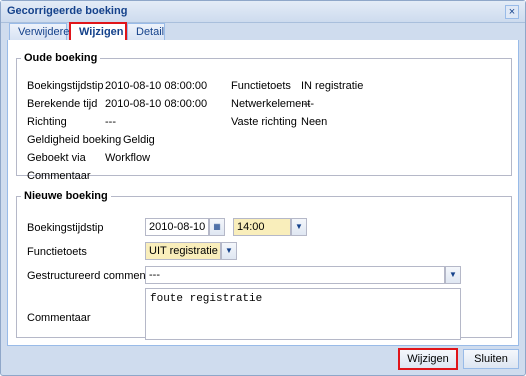 The width and height of the screenshot is (526, 376). What do you see at coordinates (59, 318) in the screenshot?
I see `nieuw-commentaar-label: Commentaar` at bounding box center [59, 318].